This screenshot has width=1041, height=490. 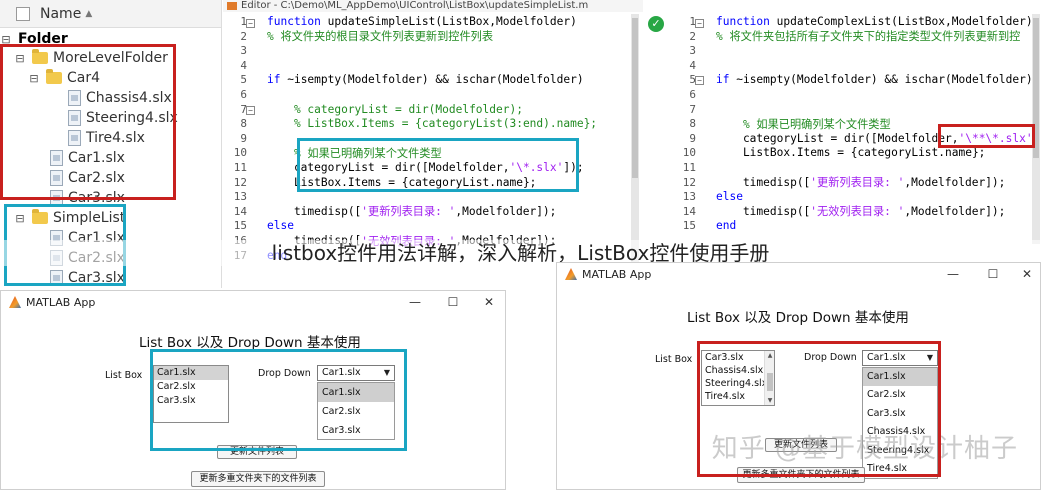 I want to click on select-all-checkbox, so click(x=23, y=13).